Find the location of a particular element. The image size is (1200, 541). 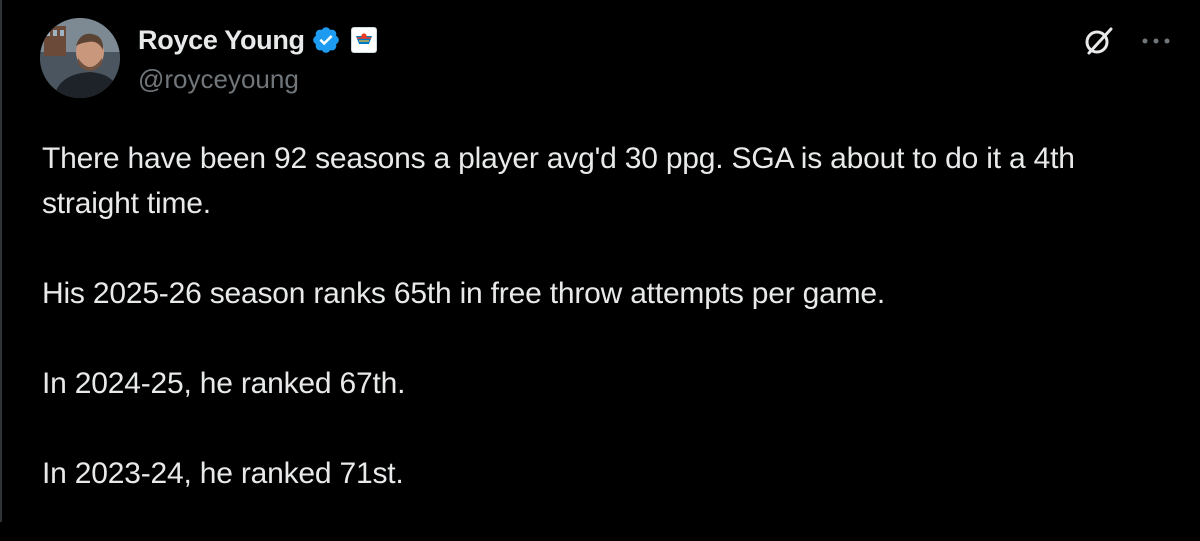

more-icon is located at coordinates (1156, 41).